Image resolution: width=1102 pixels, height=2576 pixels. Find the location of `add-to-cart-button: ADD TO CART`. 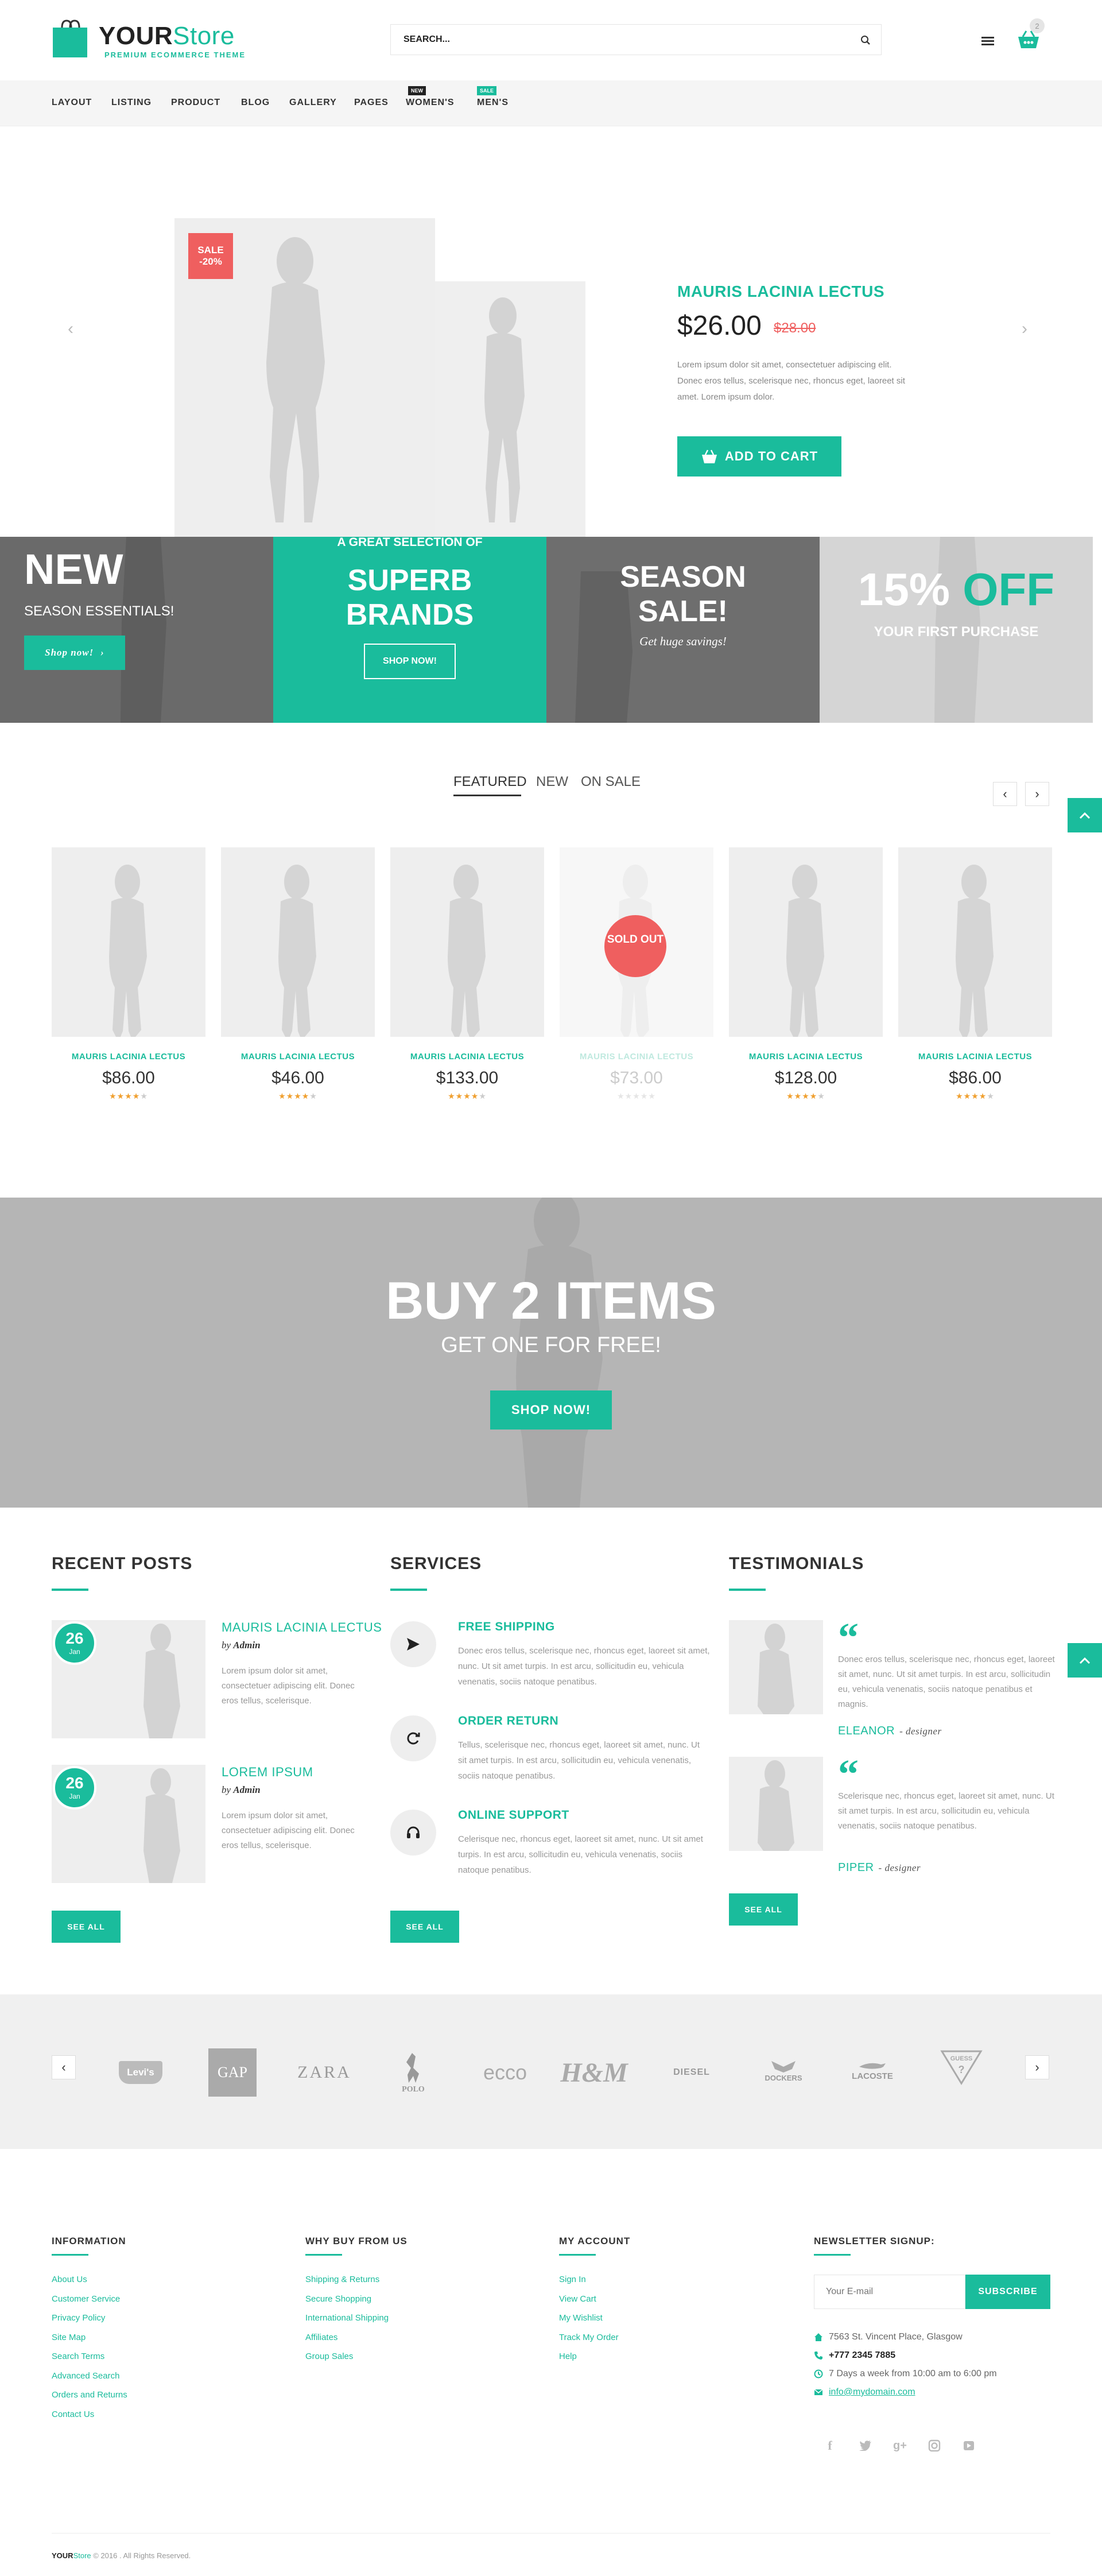

add-to-cart-button: ADD TO CART is located at coordinates (759, 456).